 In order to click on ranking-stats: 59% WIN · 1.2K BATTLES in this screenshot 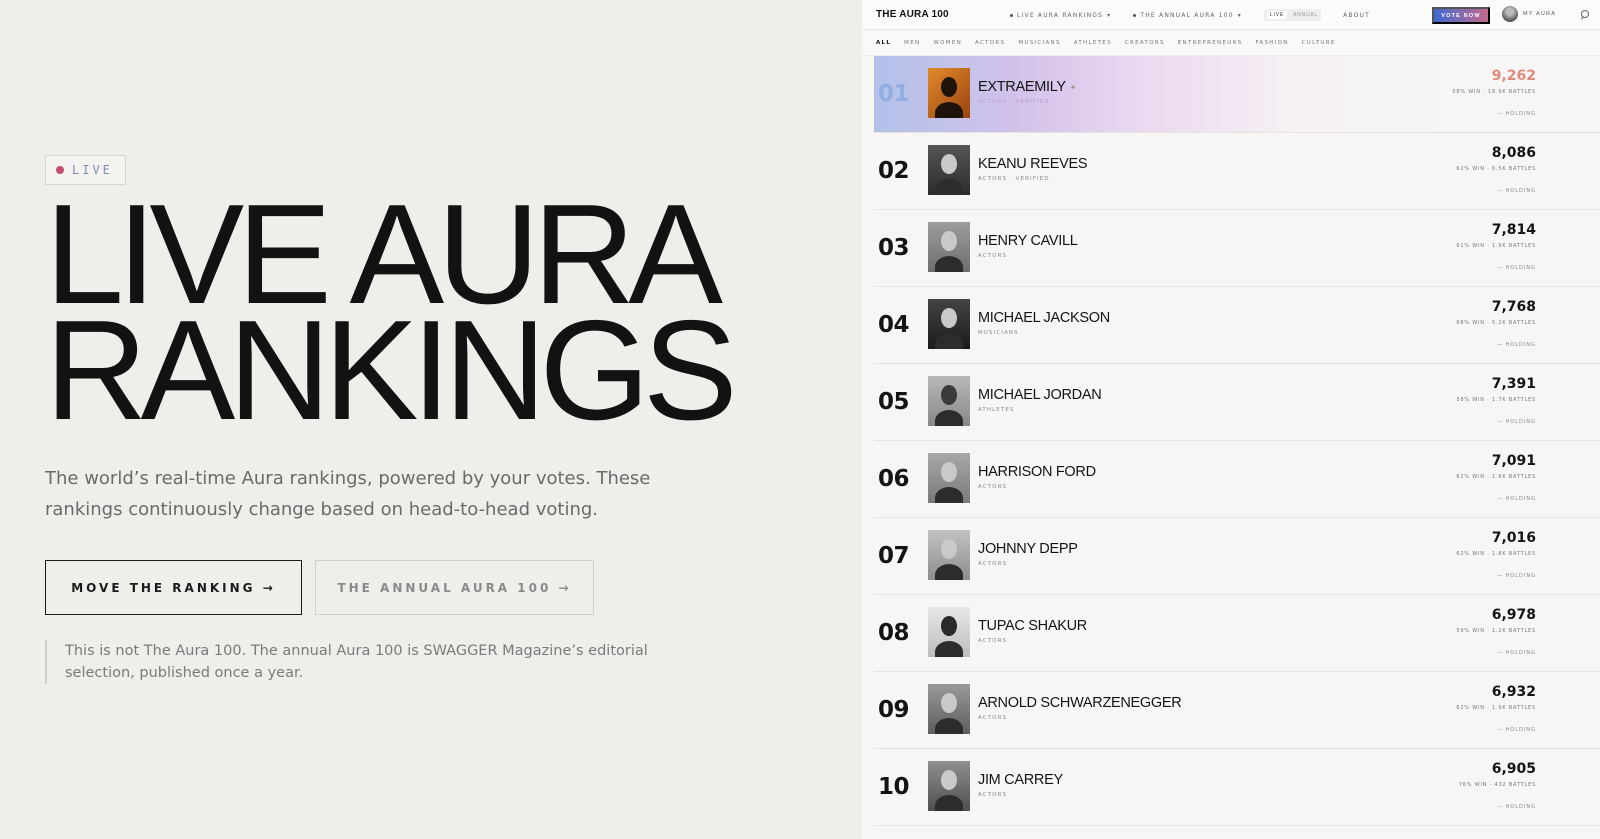, I will do `click(1496, 631)`.